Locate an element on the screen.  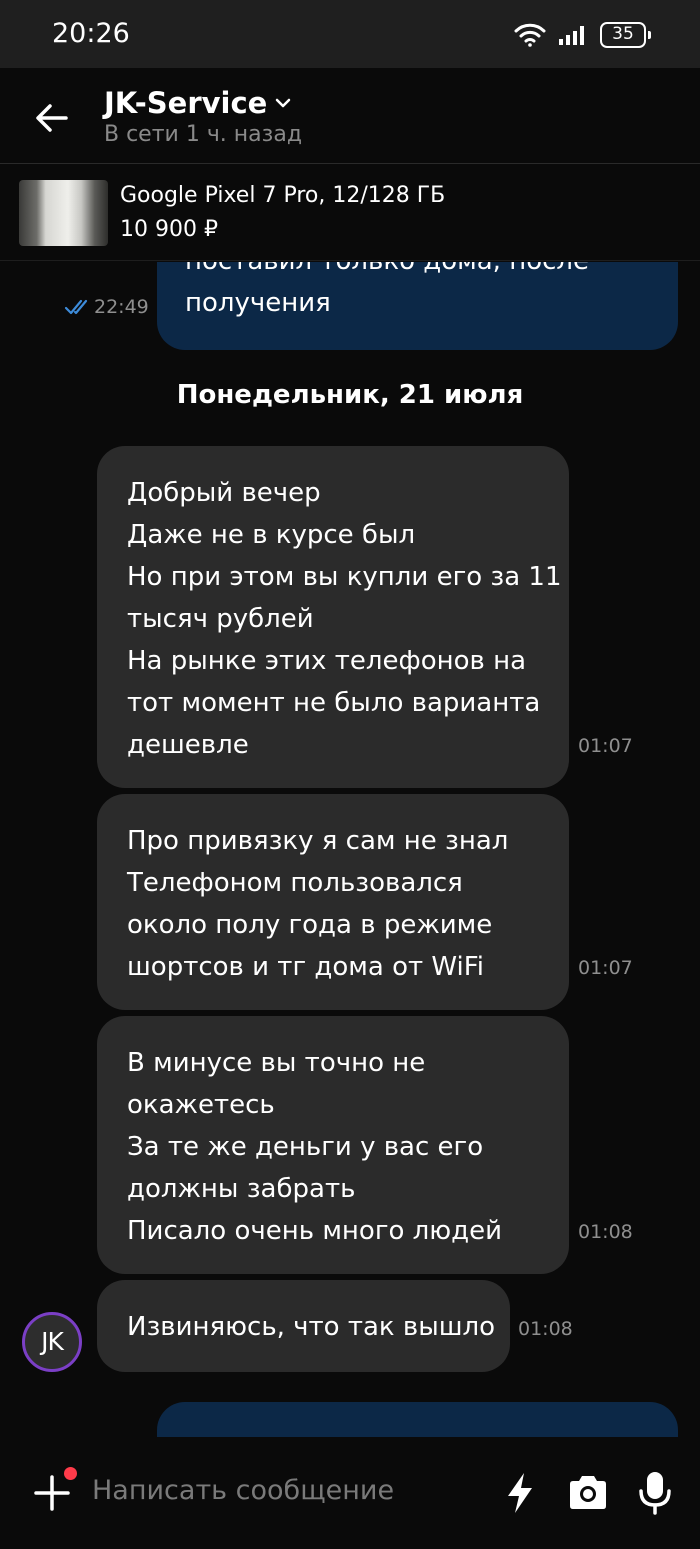
incoming-message: Извиняюсь, что так вышло is located at coordinates (303, 1326).